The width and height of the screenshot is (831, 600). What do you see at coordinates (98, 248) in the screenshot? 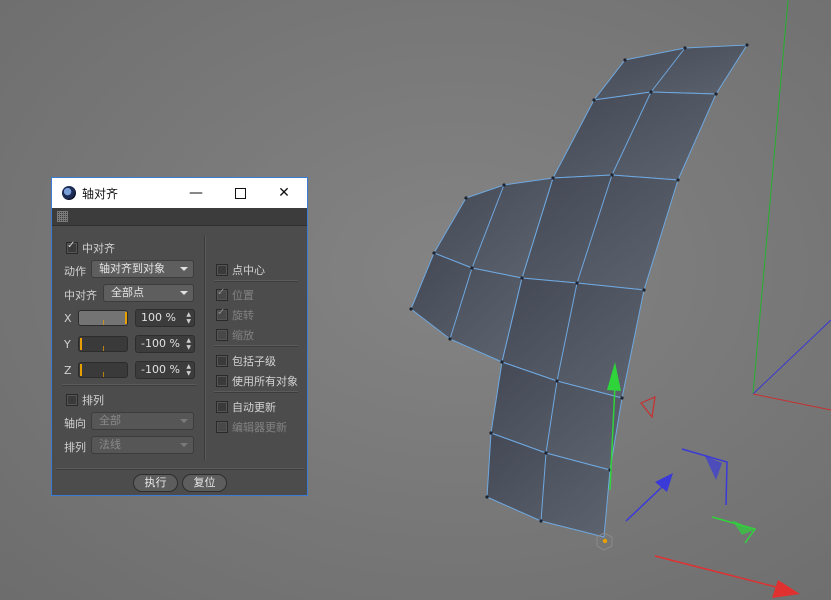
I see `center-align-label: 中对齐` at bounding box center [98, 248].